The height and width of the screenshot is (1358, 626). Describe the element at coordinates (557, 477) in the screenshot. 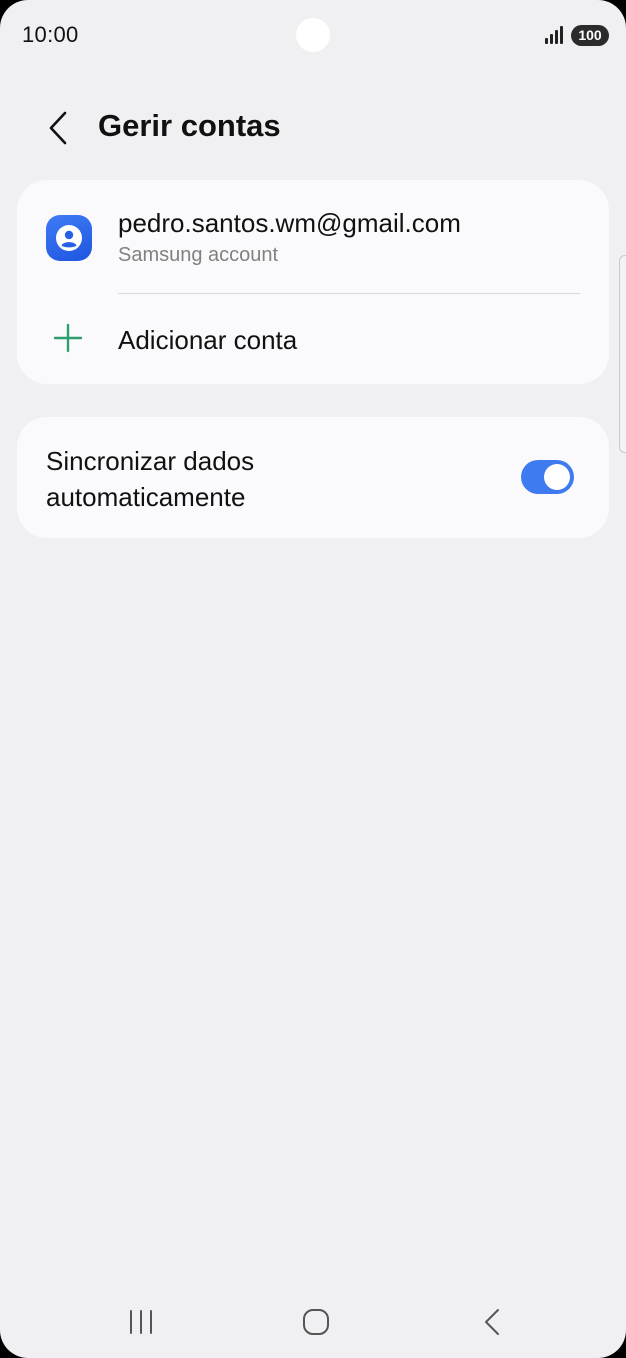

I see `toggle-knob` at that location.